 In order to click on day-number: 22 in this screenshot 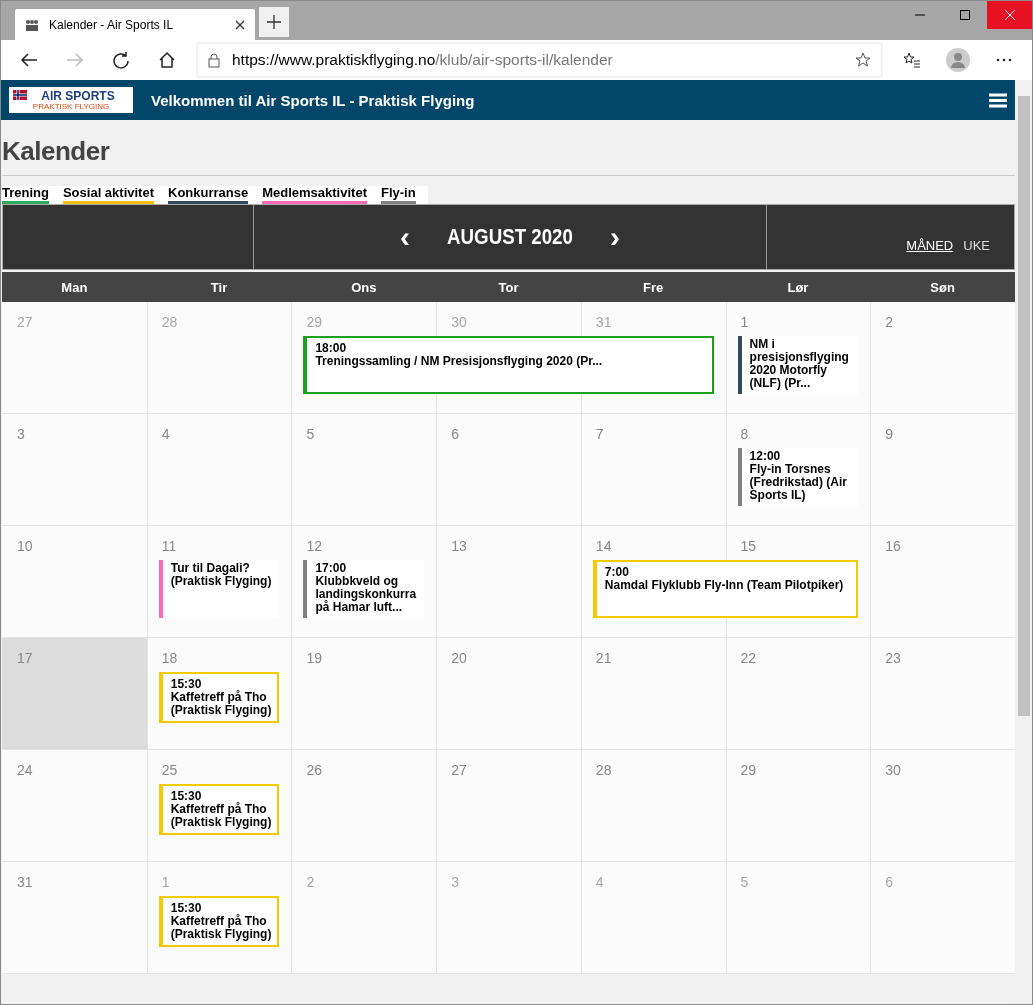, I will do `click(748, 658)`.